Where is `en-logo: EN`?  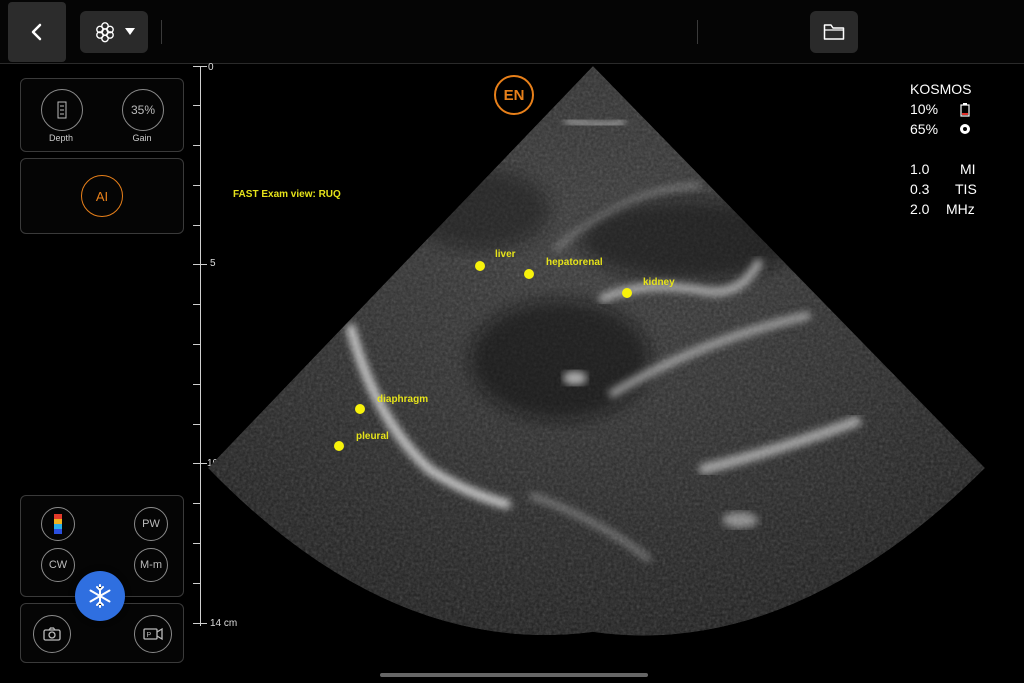
en-logo: EN is located at coordinates (514, 95).